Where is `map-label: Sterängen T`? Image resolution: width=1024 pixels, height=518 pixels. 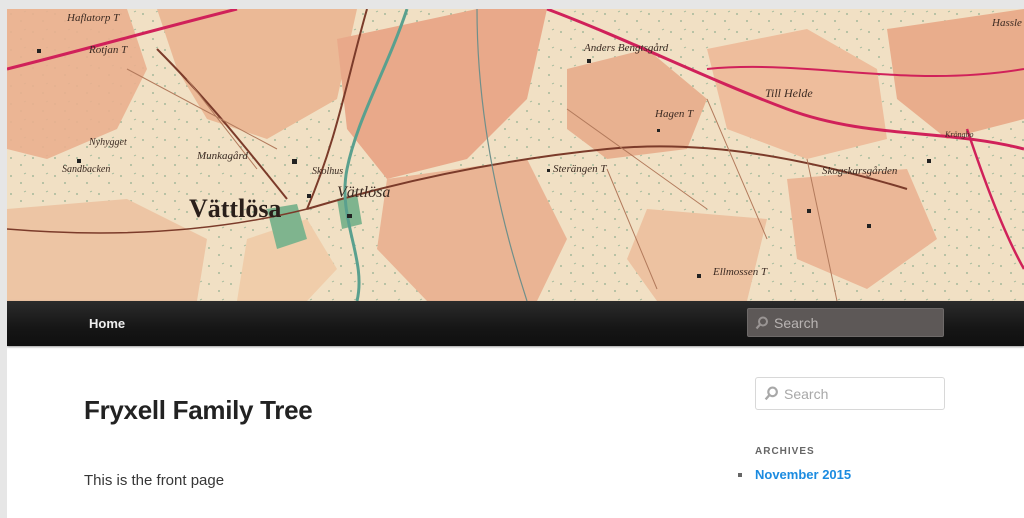 map-label: Sterängen T is located at coordinates (580, 169).